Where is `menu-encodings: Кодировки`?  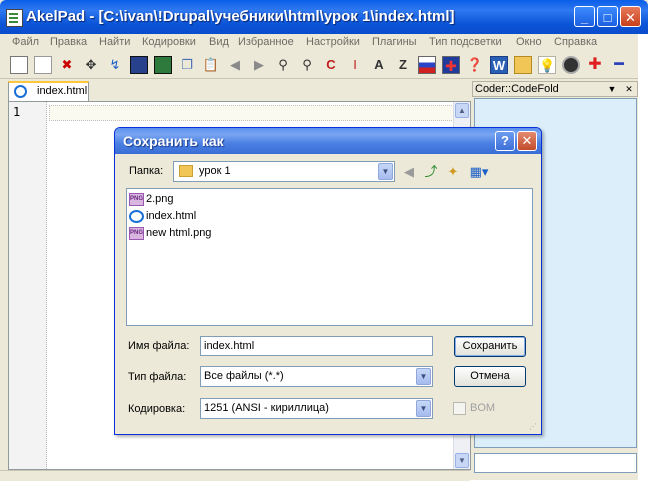 menu-encodings: Кодировки is located at coordinates (169, 42).